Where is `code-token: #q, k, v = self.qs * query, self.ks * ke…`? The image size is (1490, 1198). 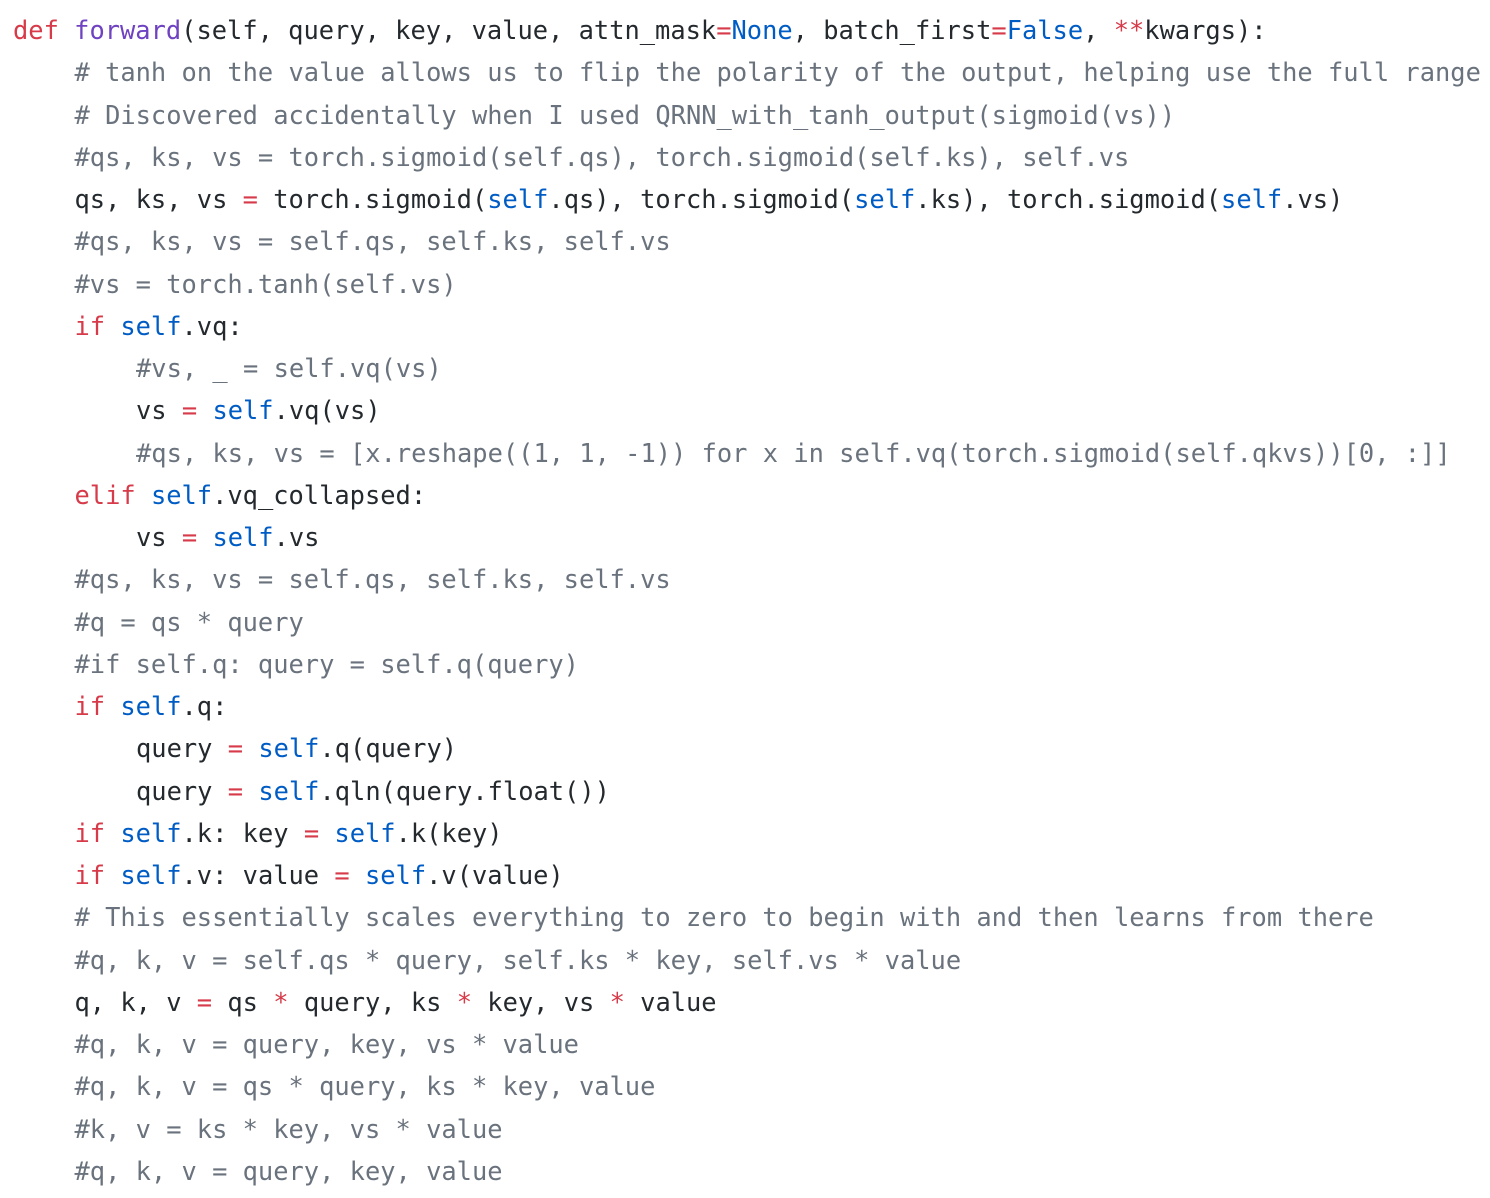 code-token: #q, k, v = self.qs * query, self.ks * ke… is located at coordinates (518, 959).